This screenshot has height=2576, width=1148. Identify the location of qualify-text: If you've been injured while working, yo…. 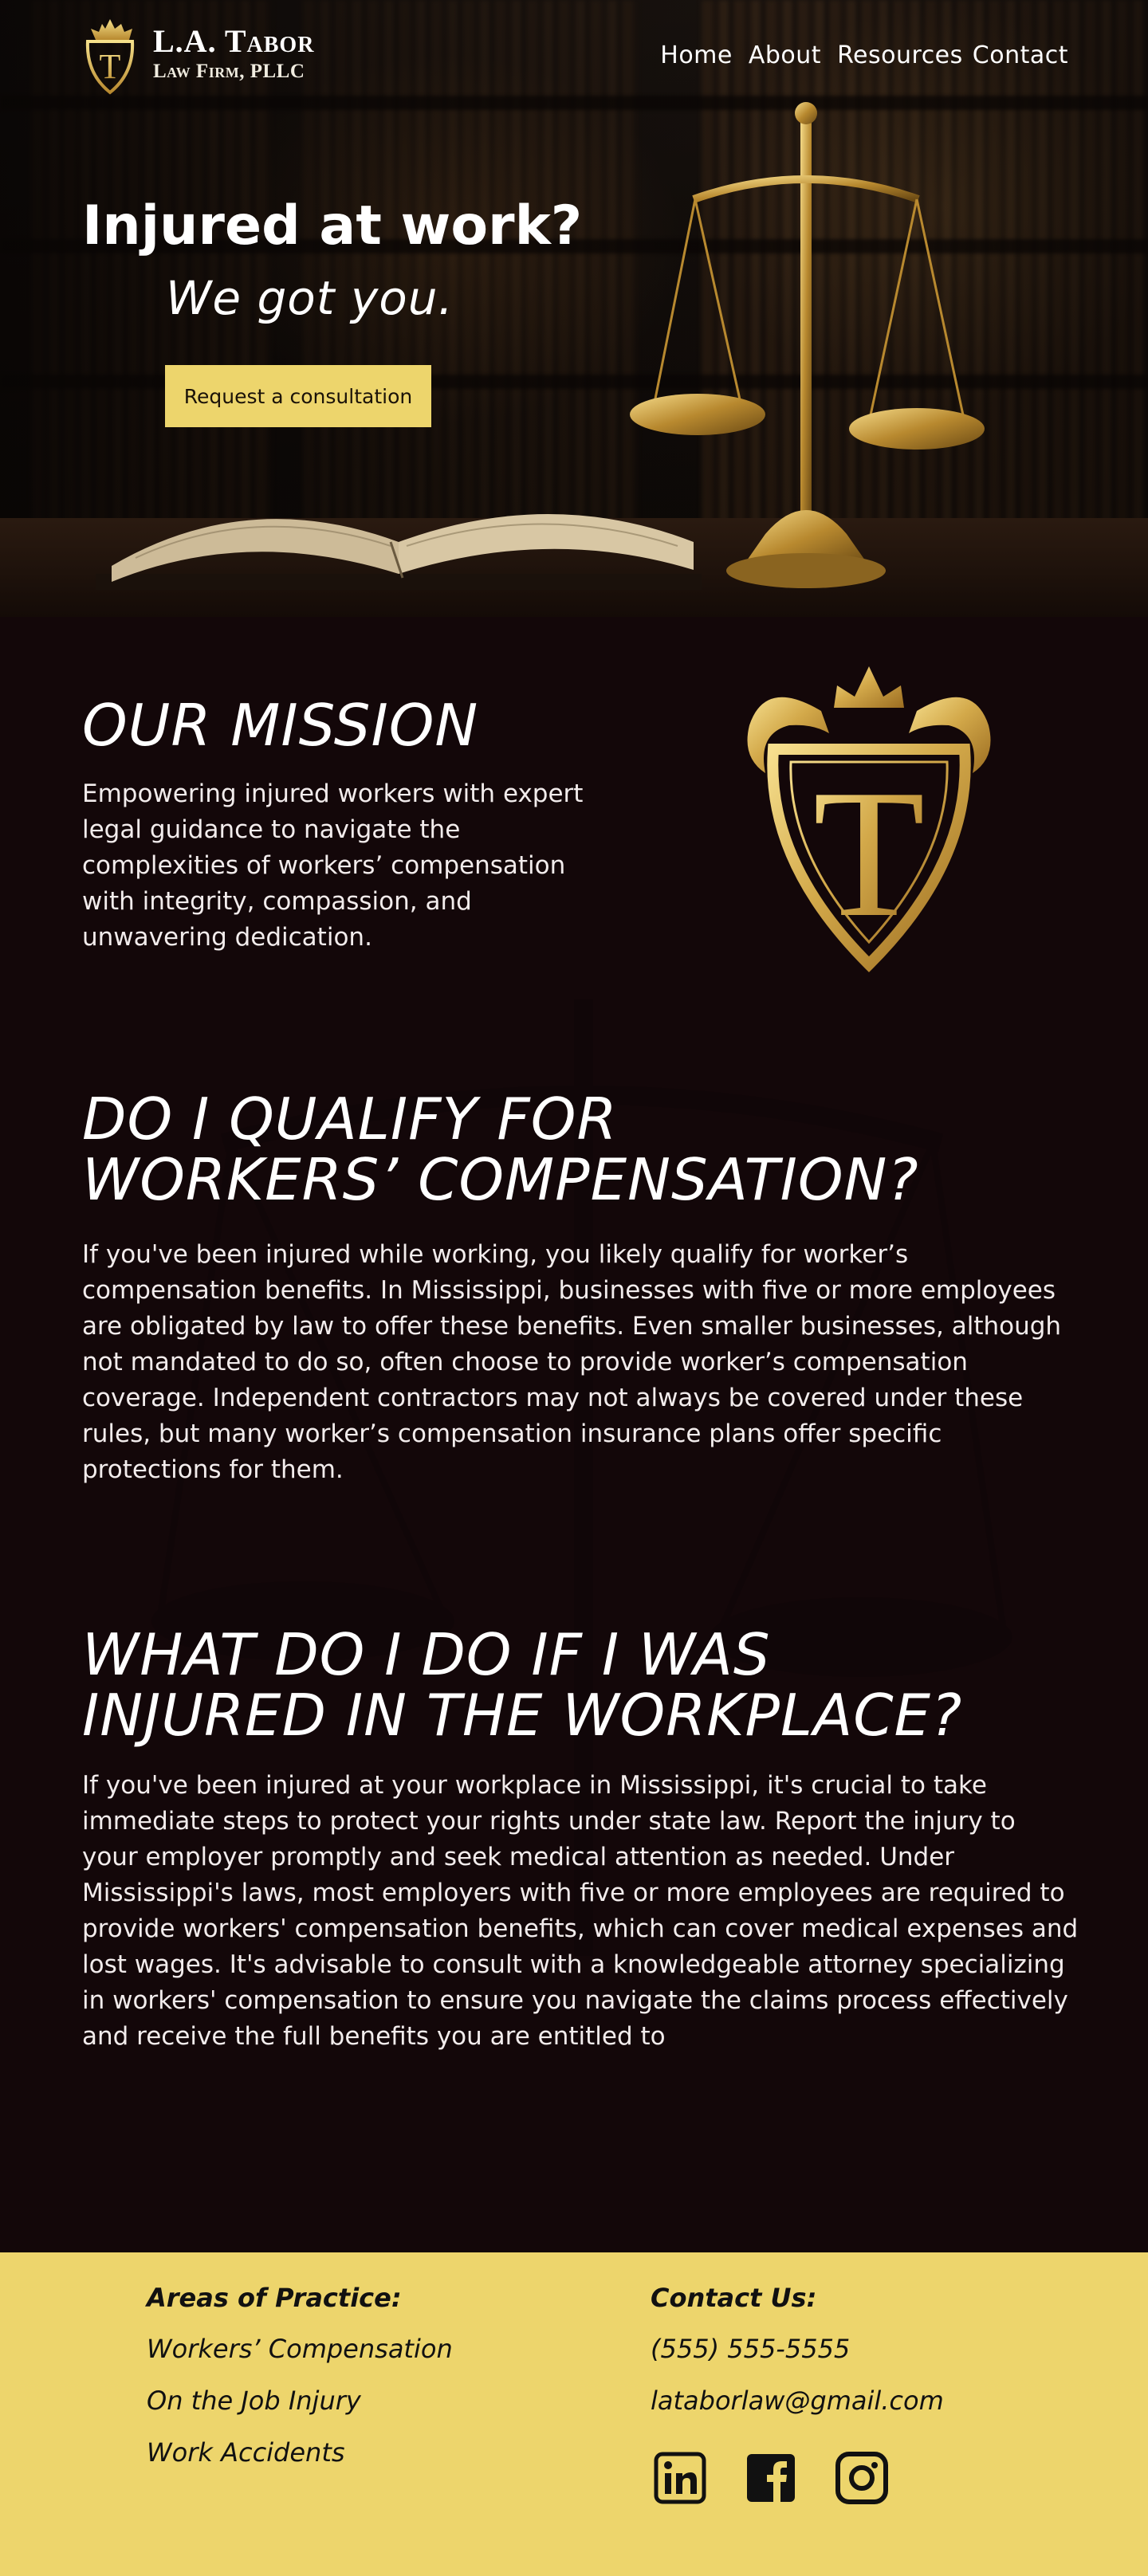
(572, 1362).